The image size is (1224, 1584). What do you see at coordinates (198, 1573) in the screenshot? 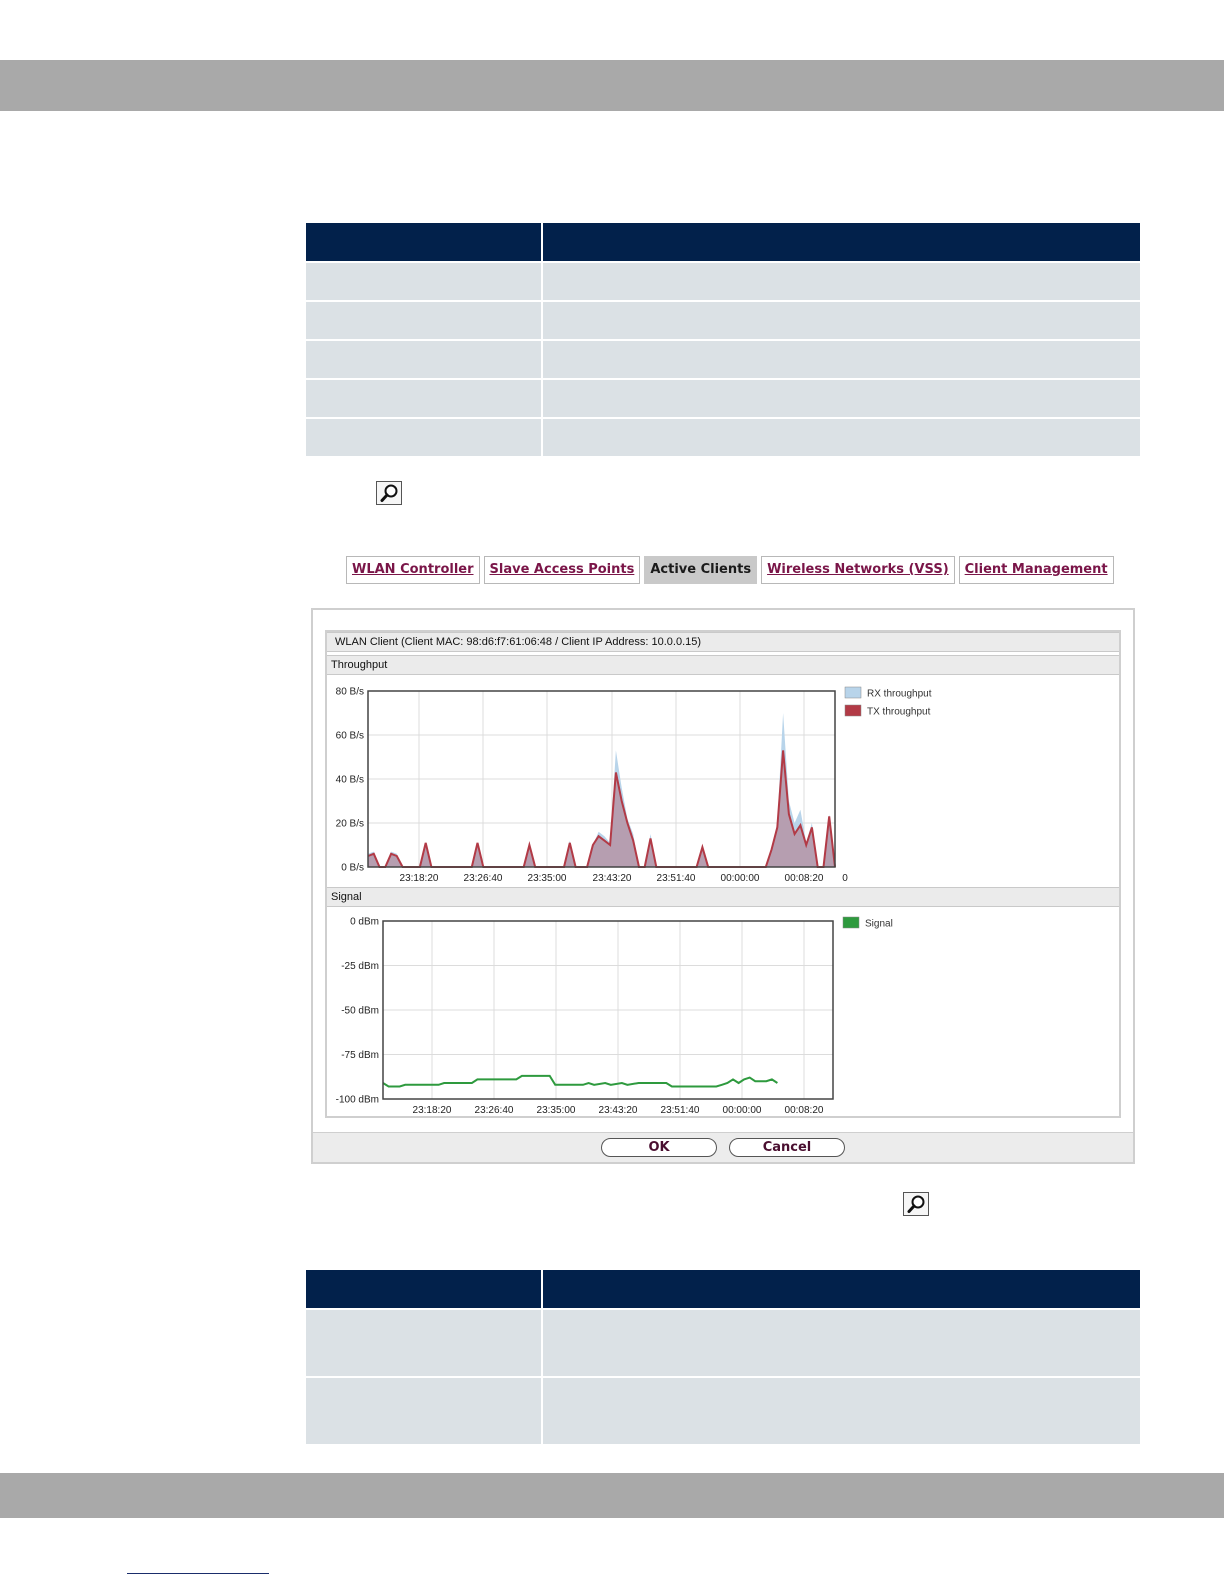
I see `footnote-rule` at bounding box center [198, 1573].